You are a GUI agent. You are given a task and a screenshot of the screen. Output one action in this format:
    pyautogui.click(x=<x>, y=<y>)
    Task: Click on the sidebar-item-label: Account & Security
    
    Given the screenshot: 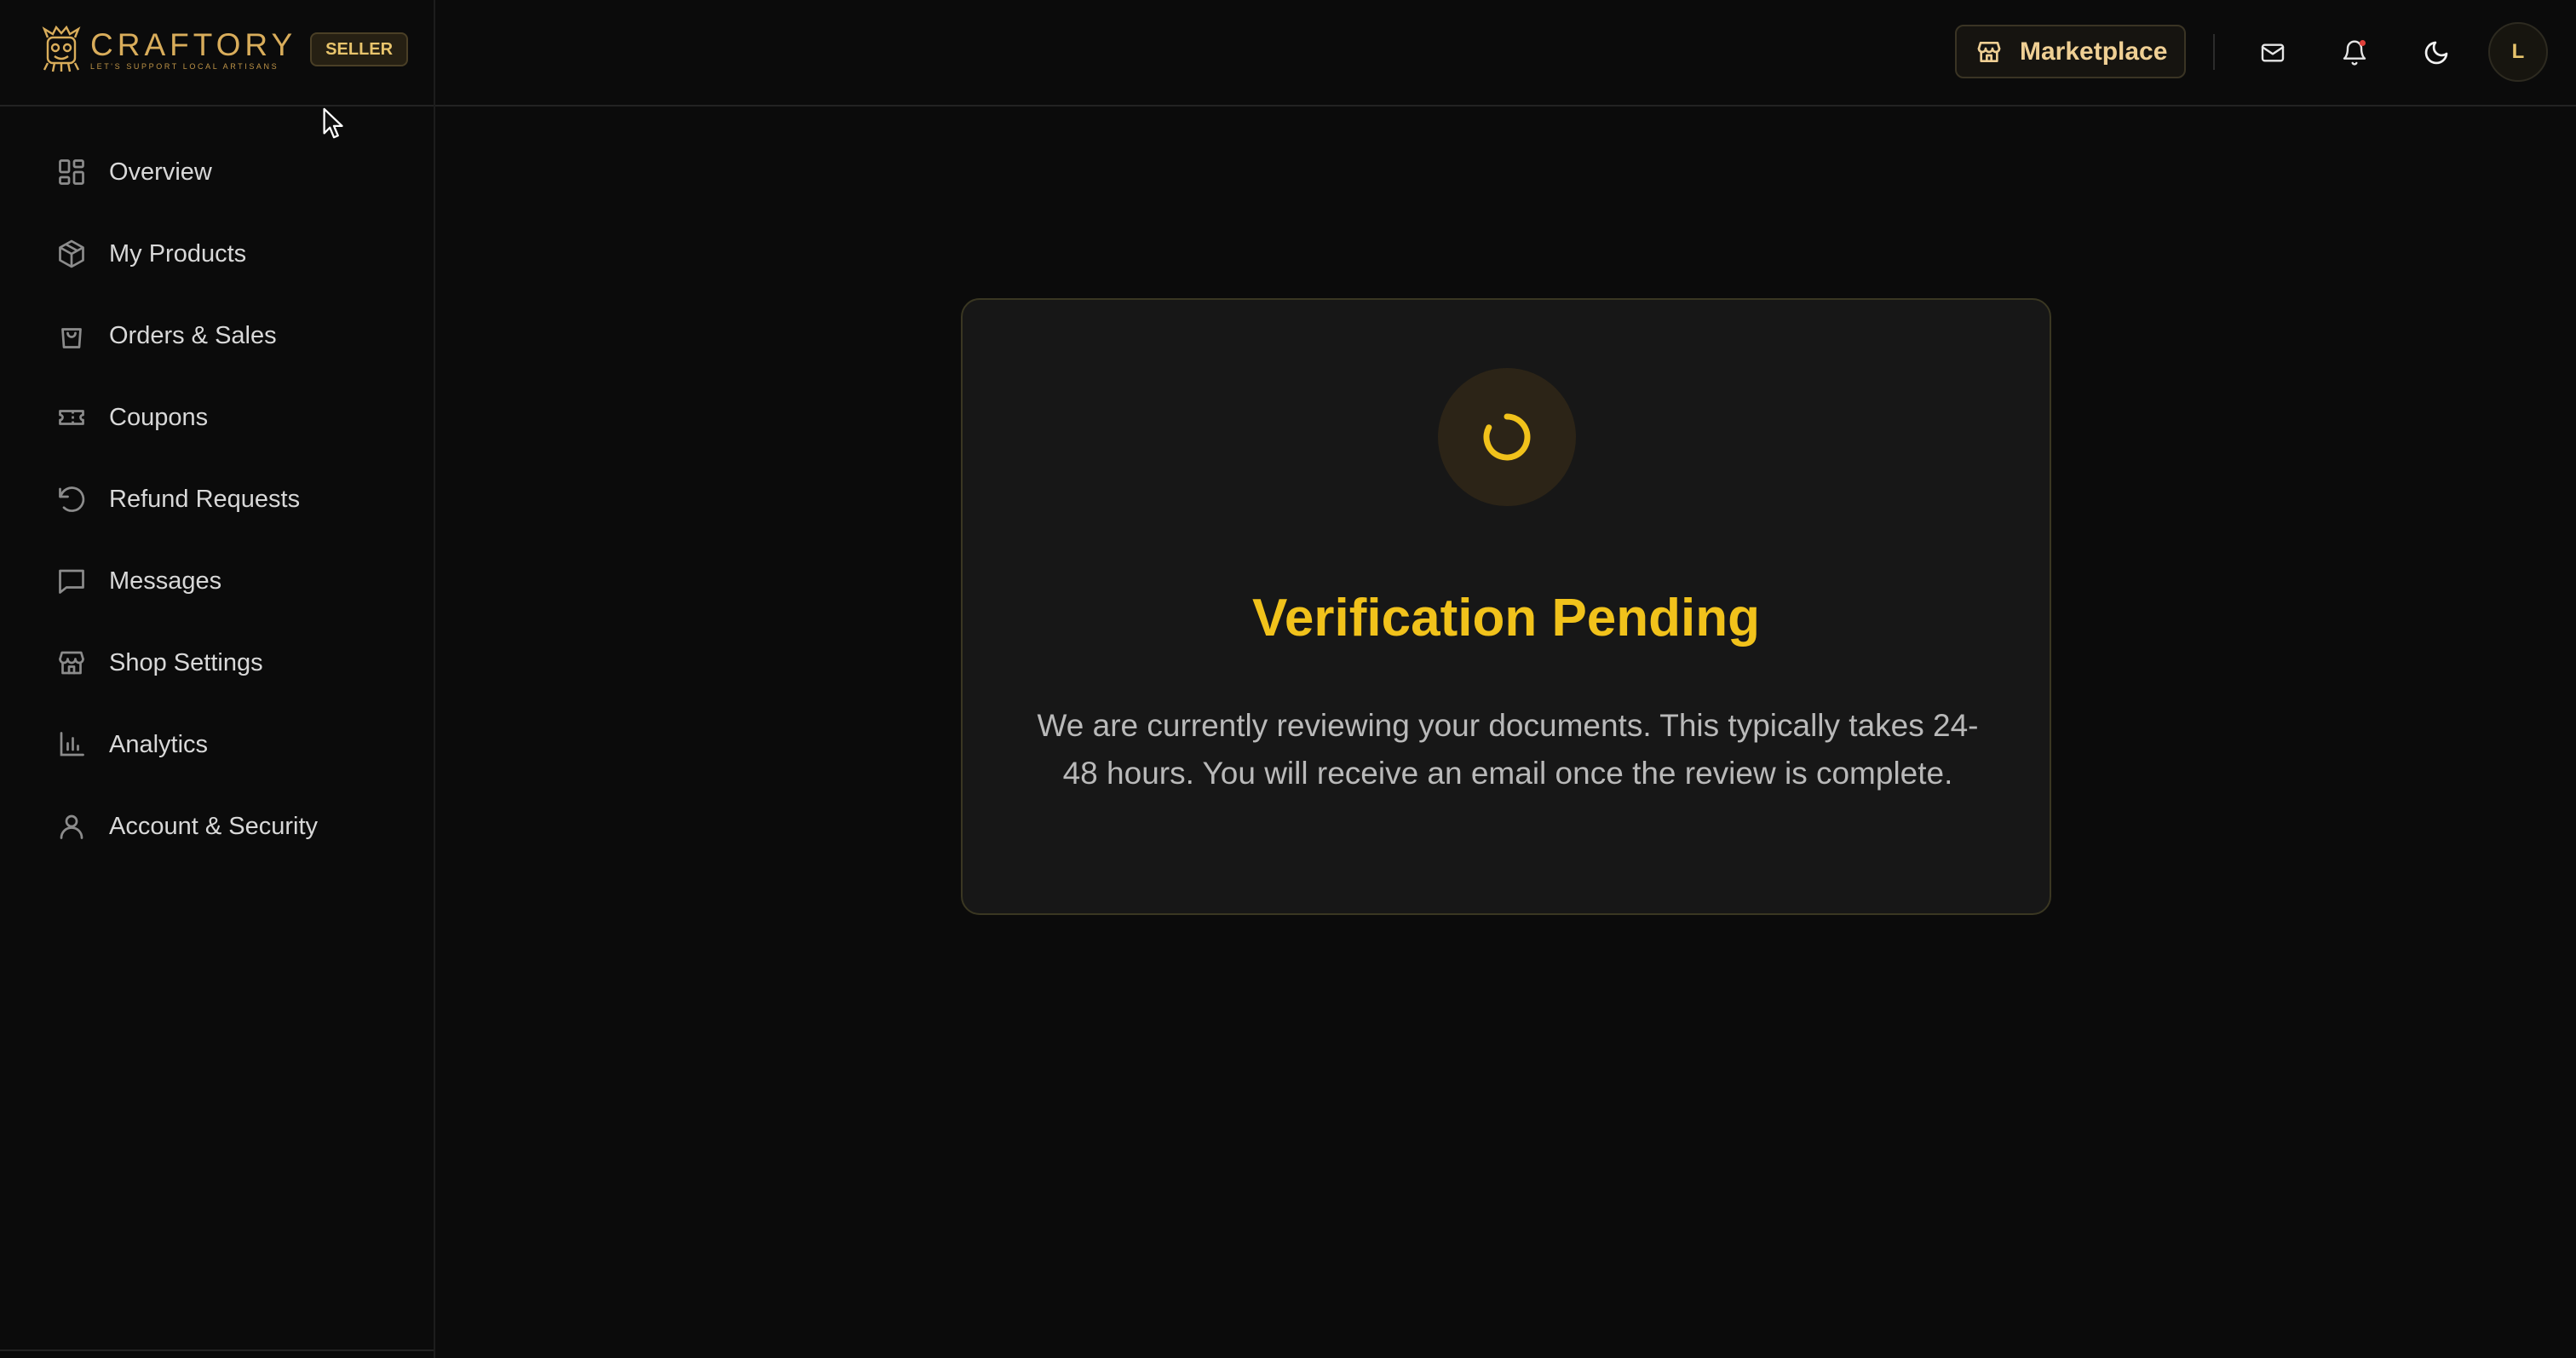 What is the action you would take?
    pyautogui.click(x=214, y=826)
    